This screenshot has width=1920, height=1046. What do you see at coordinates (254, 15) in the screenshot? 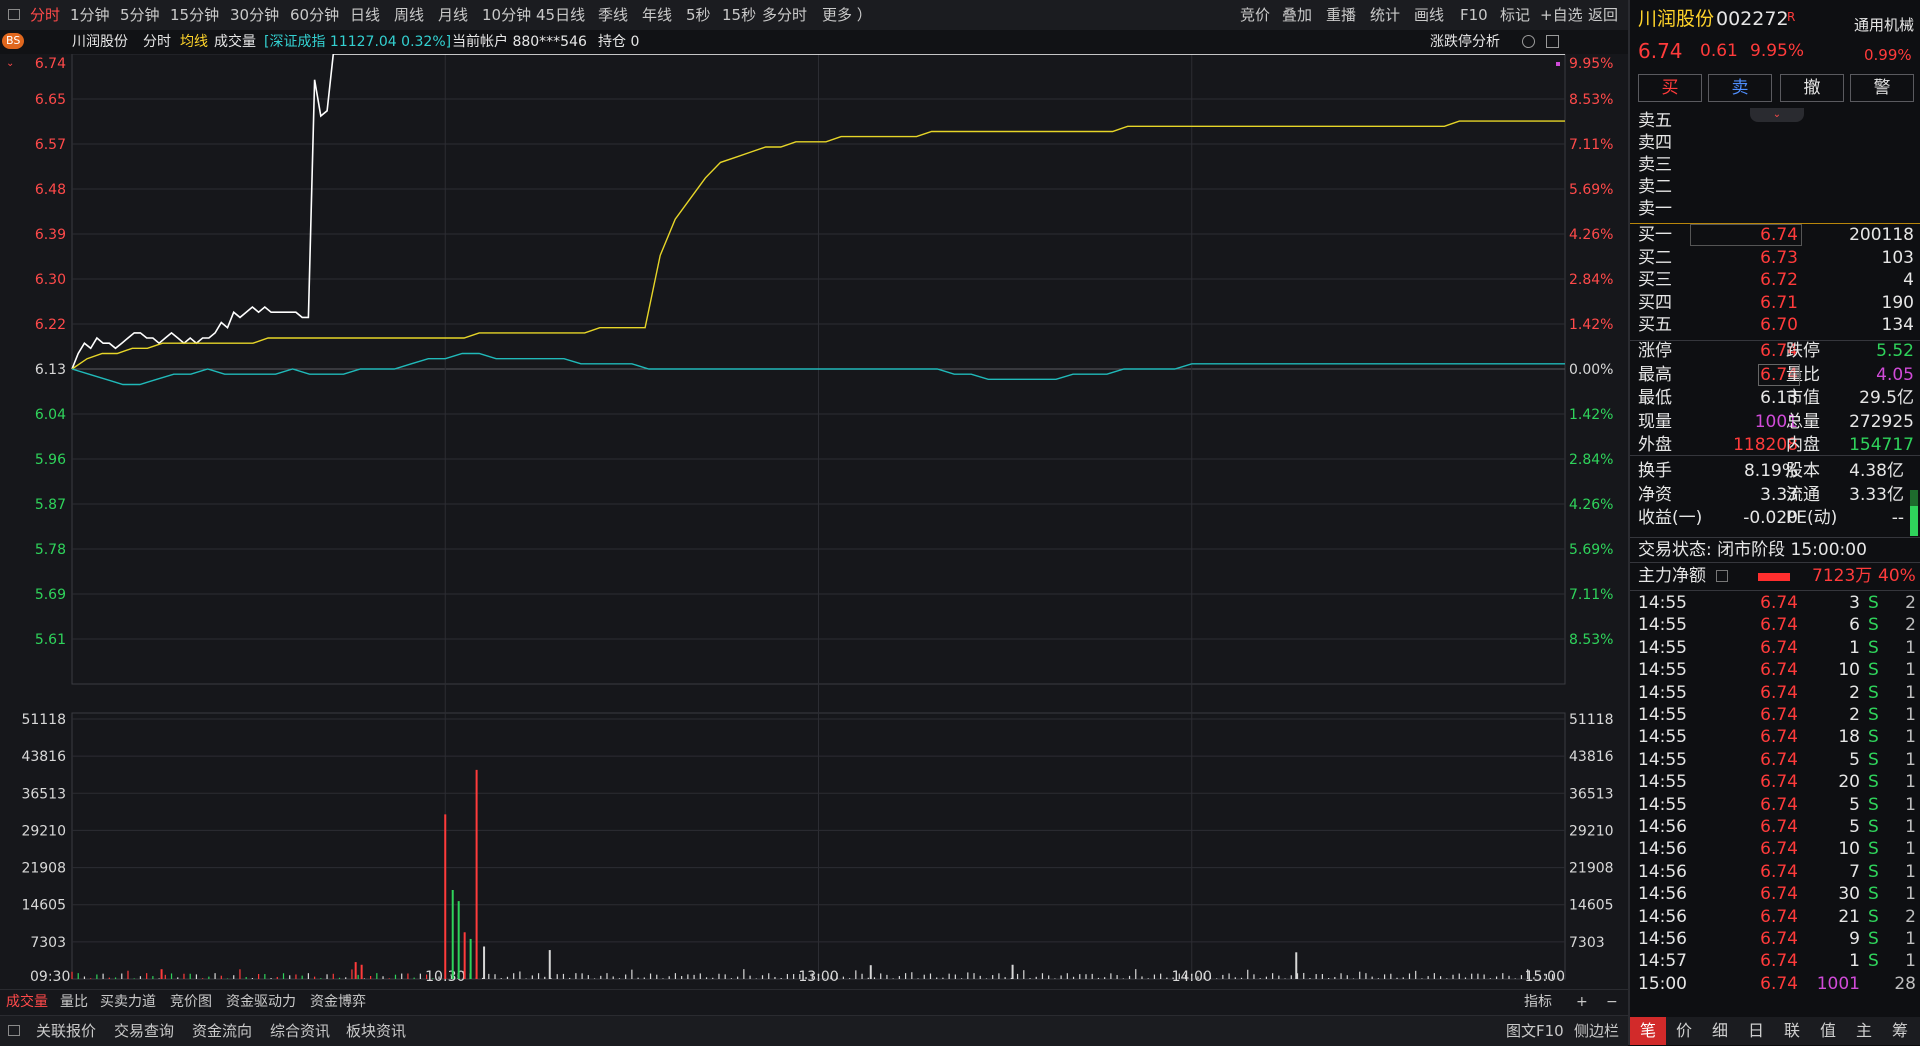
I see `period-tab-4: 30分钟` at bounding box center [254, 15].